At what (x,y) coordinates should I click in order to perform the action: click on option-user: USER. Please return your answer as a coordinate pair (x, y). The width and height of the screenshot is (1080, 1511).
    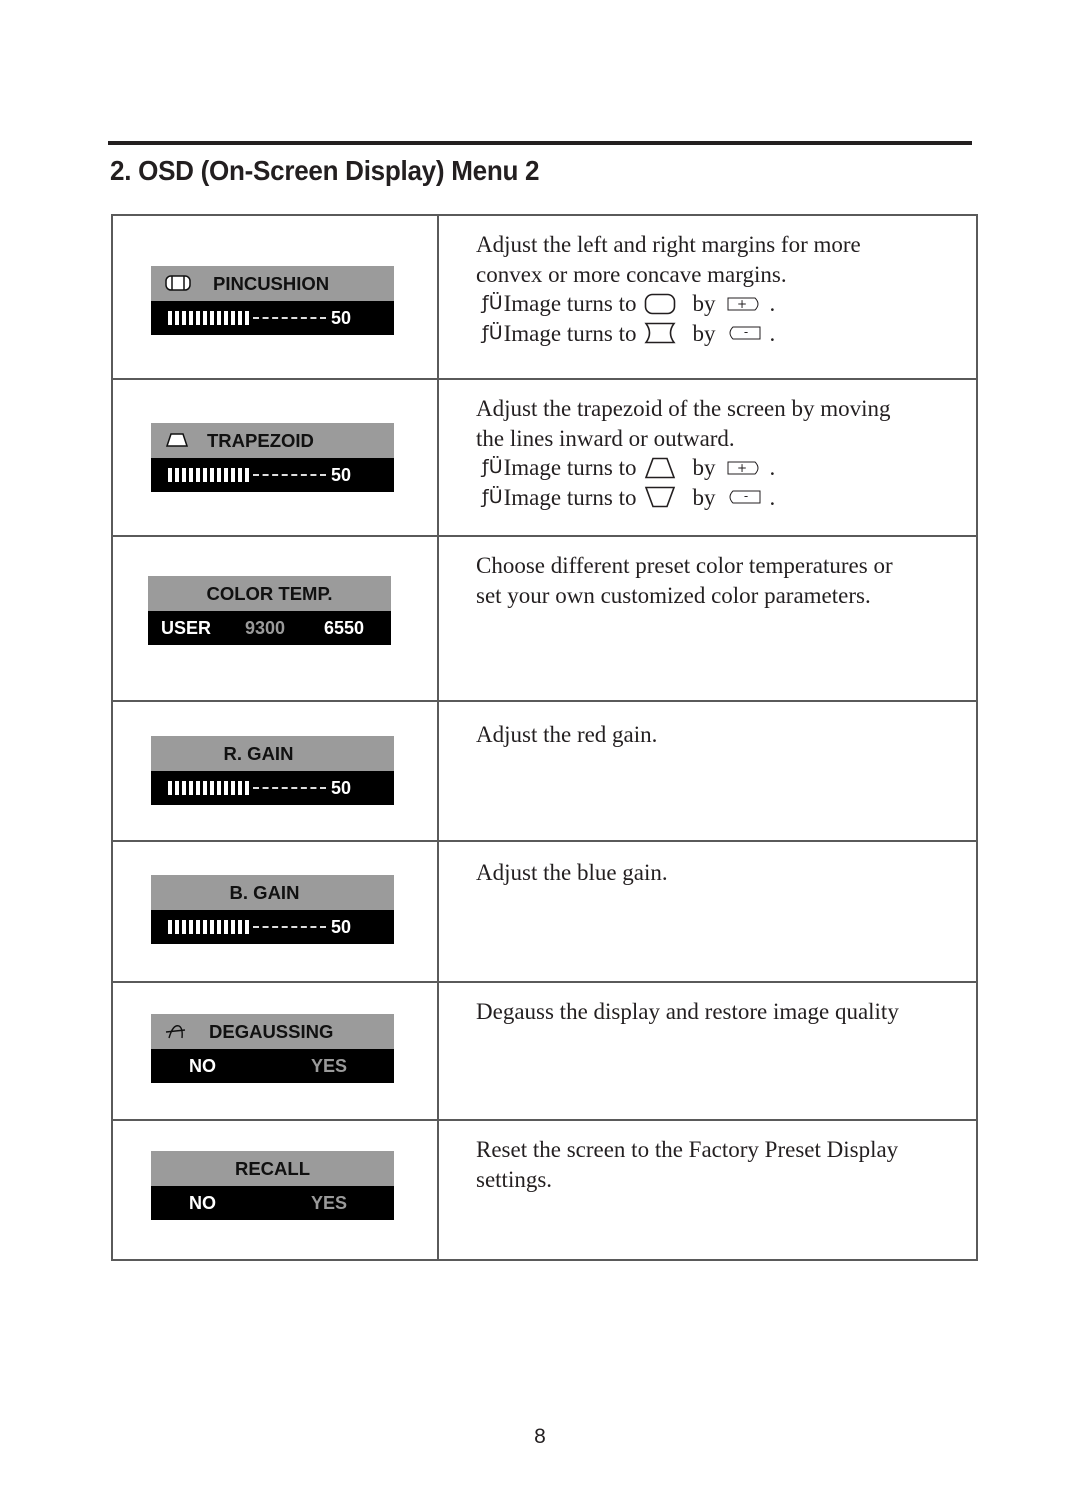
    Looking at the image, I should click on (186, 628).